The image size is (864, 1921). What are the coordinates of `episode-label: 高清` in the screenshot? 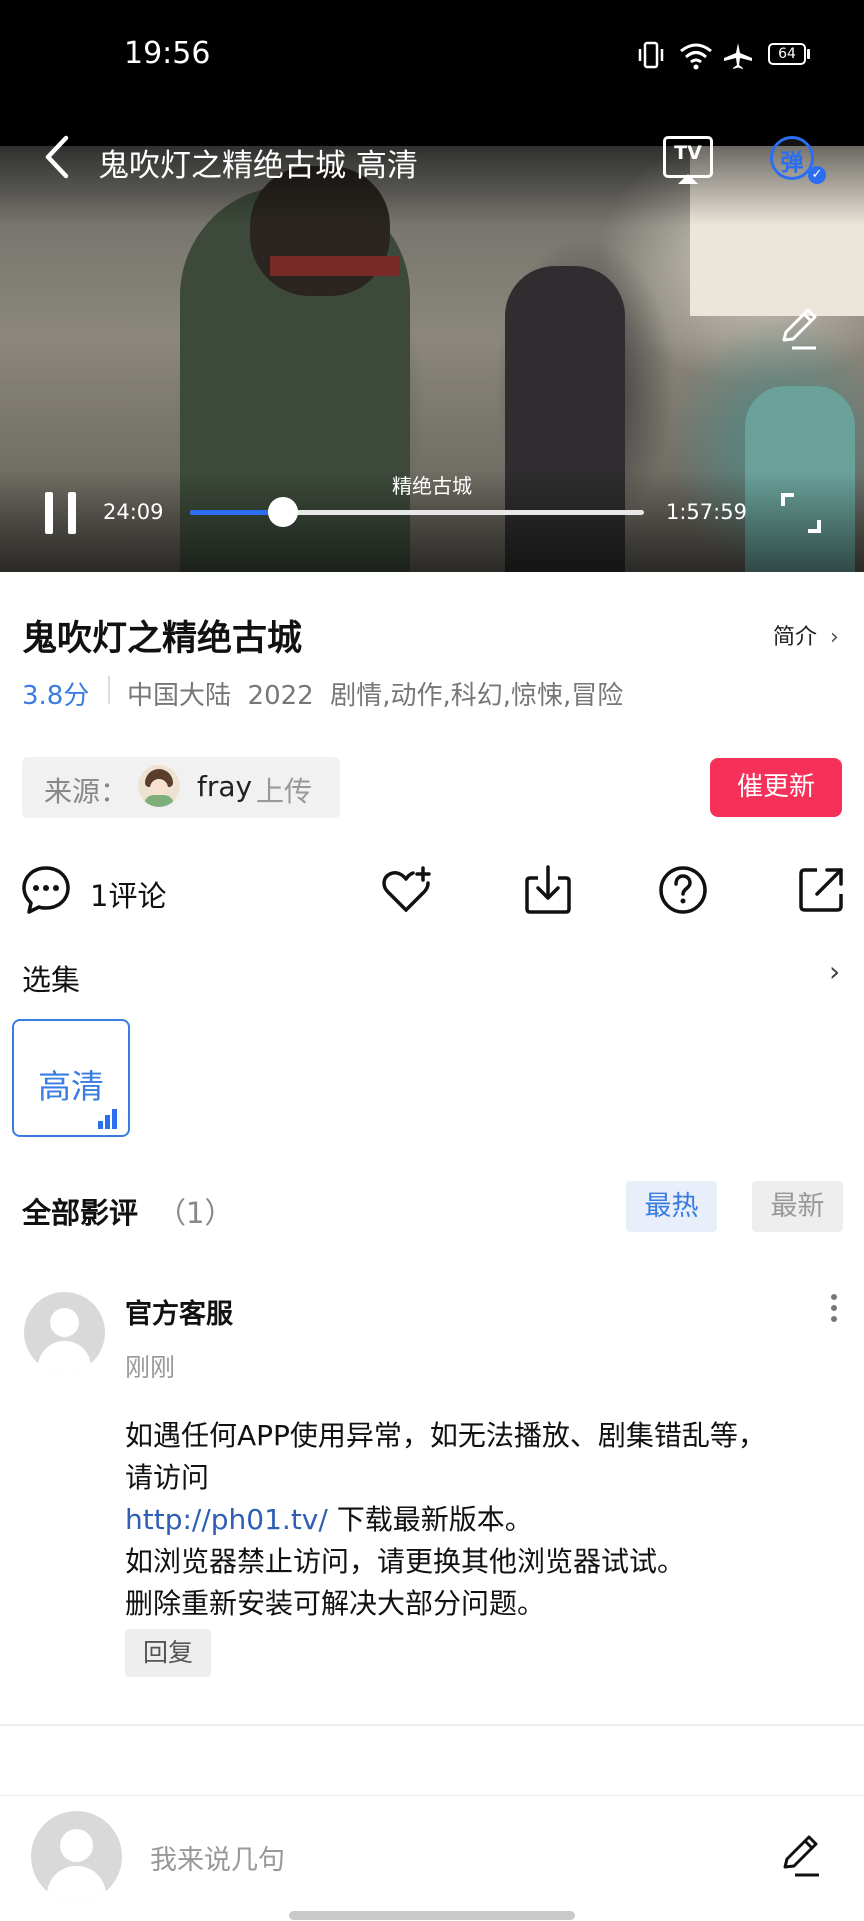 It's located at (71, 1086).